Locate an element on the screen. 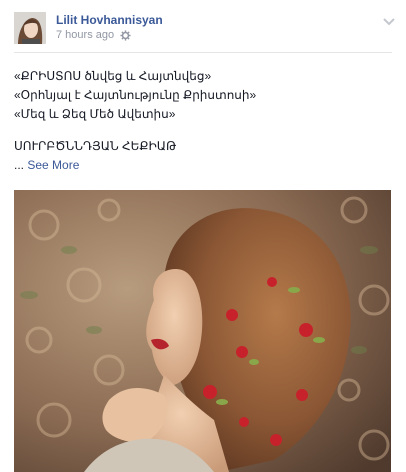 The height and width of the screenshot is (472, 406). post-text-line: «ՔՐԻՍՏՈՍ ծնվեց և Հայտնվեց» is located at coordinates (113, 76).